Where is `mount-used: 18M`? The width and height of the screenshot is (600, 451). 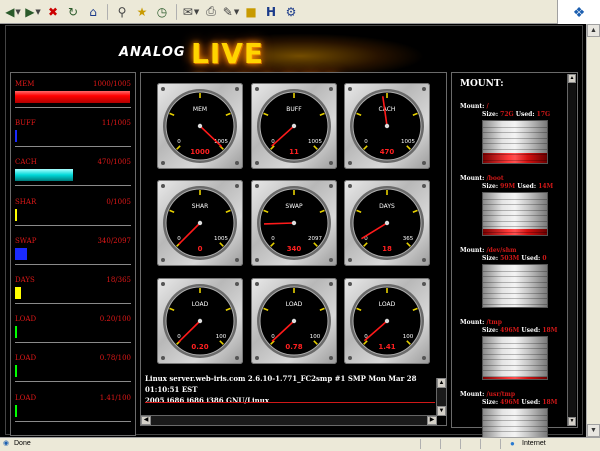 mount-used: 18M is located at coordinates (550, 402).